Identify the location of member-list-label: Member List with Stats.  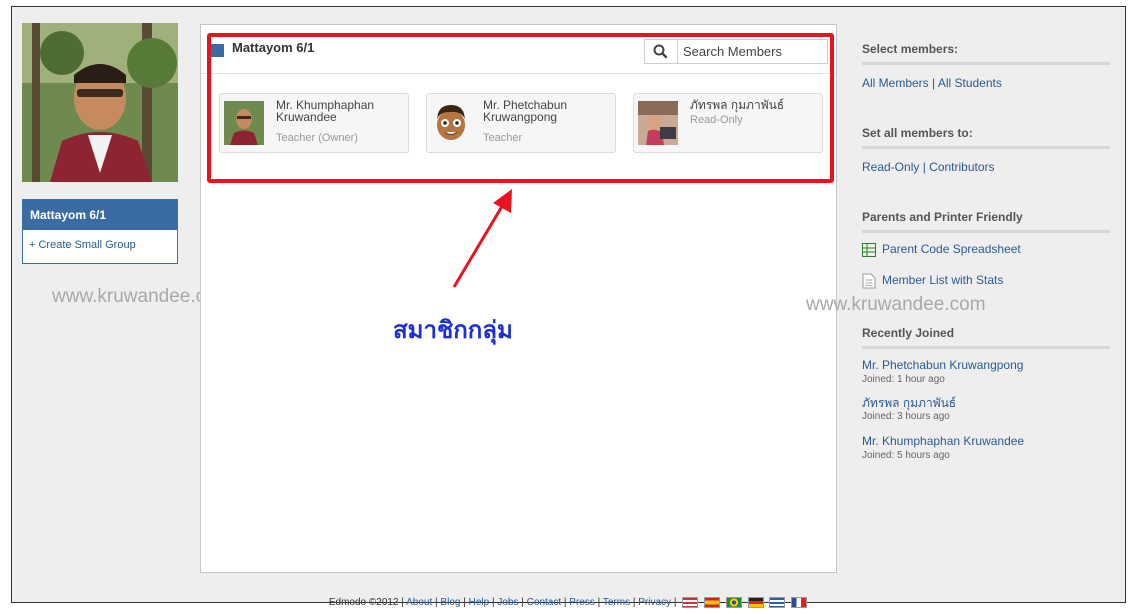
(943, 280).